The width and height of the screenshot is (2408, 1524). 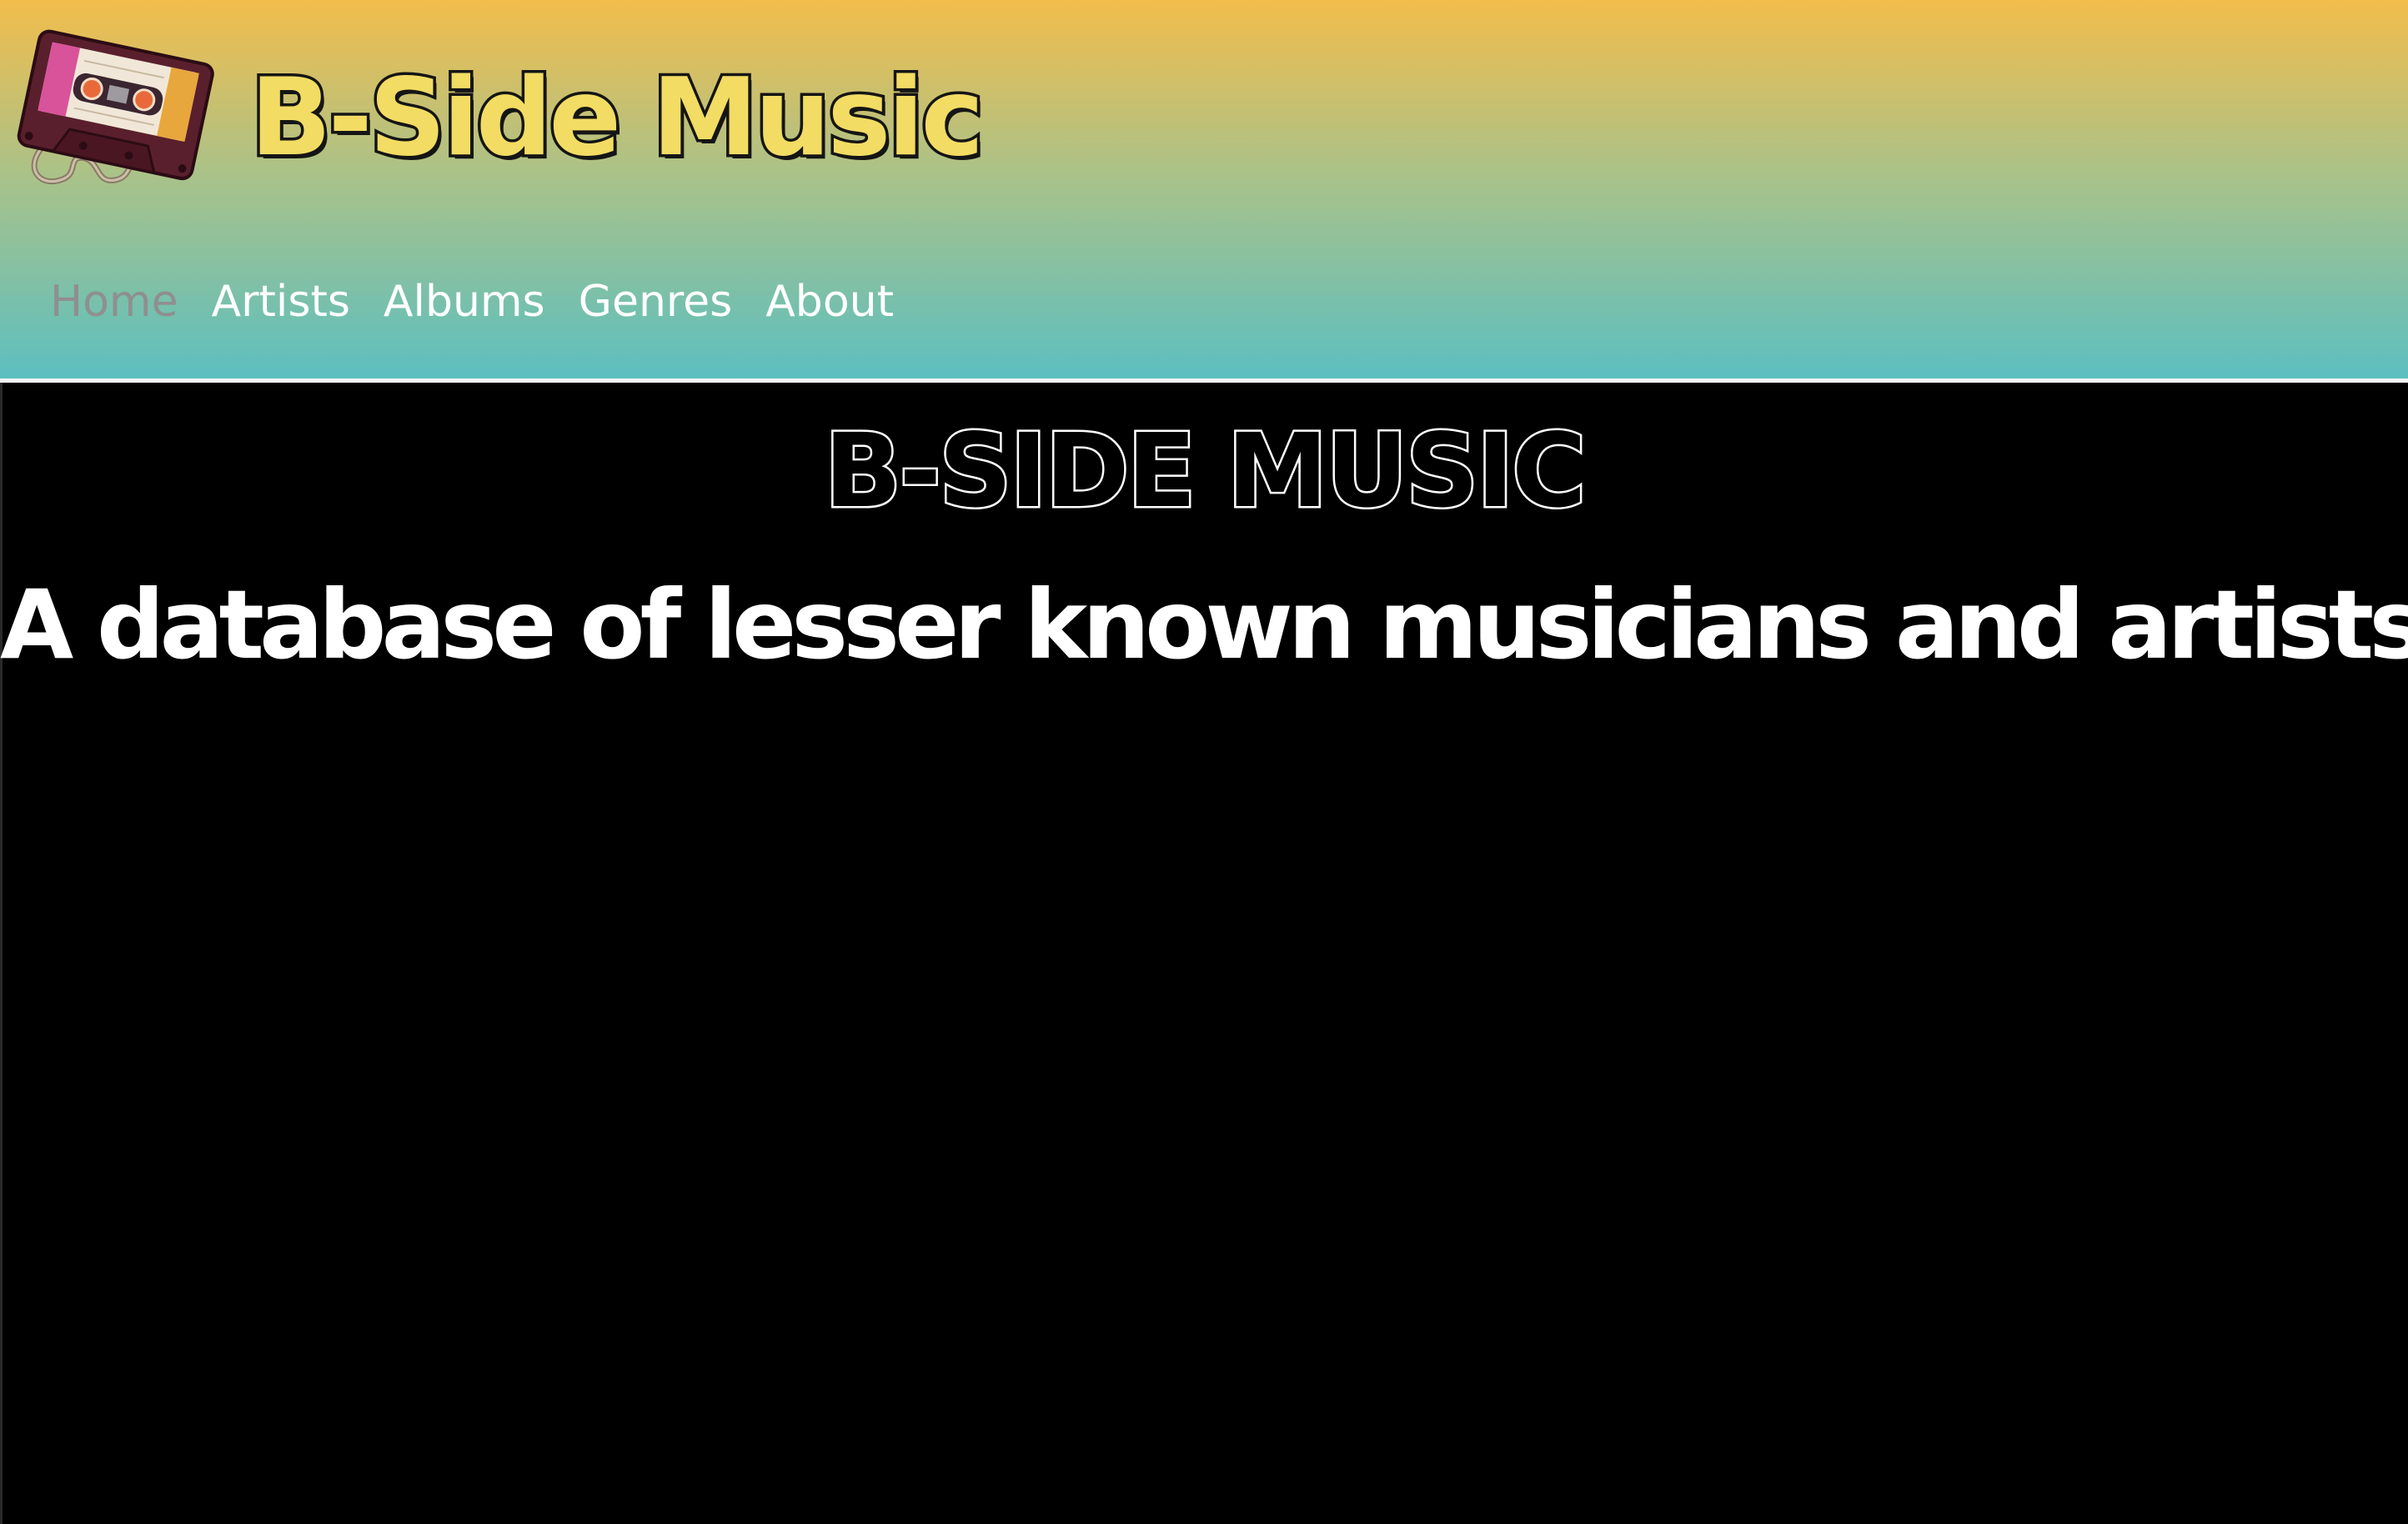 I want to click on hero-heading: B-SIDE MUSIC, so click(x=1205, y=471).